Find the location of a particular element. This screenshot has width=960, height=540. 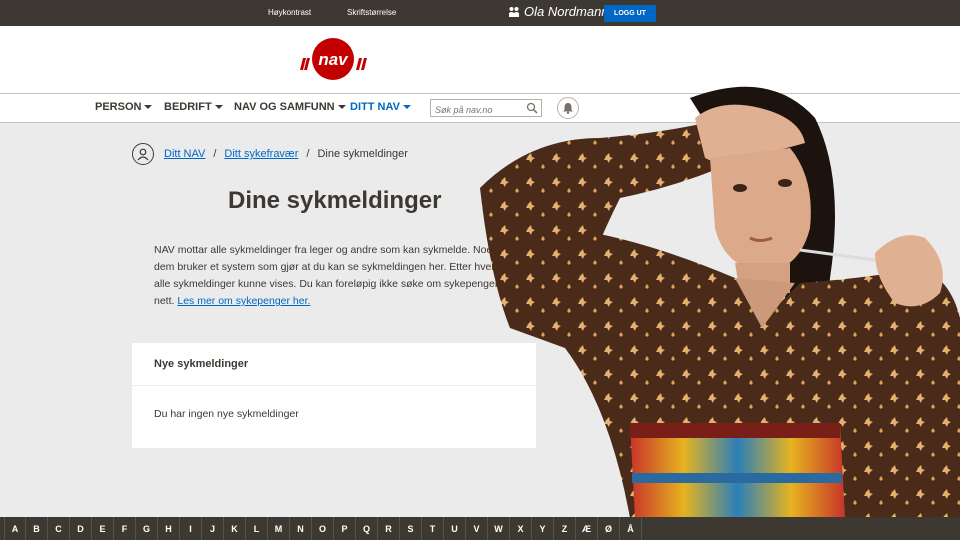

alphabet-letter: X is located at coordinates (521, 528).